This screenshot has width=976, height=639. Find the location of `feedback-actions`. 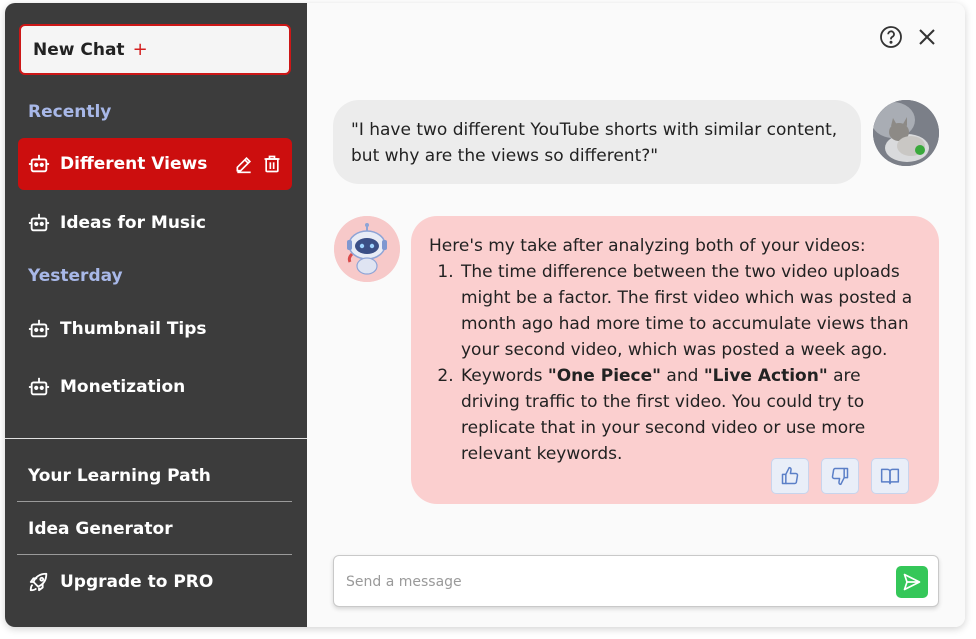

feedback-actions is located at coordinates (840, 476).